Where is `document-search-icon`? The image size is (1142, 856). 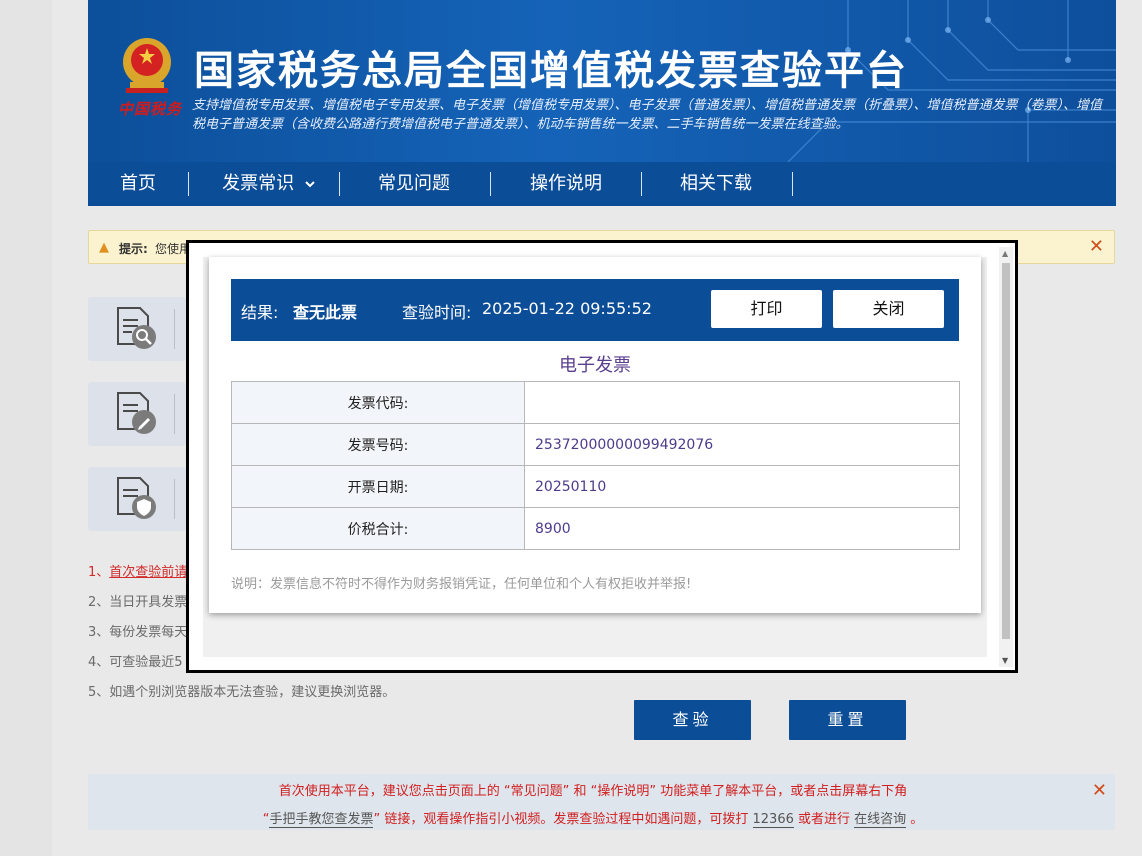 document-search-icon is located at coordinates (136, 328).